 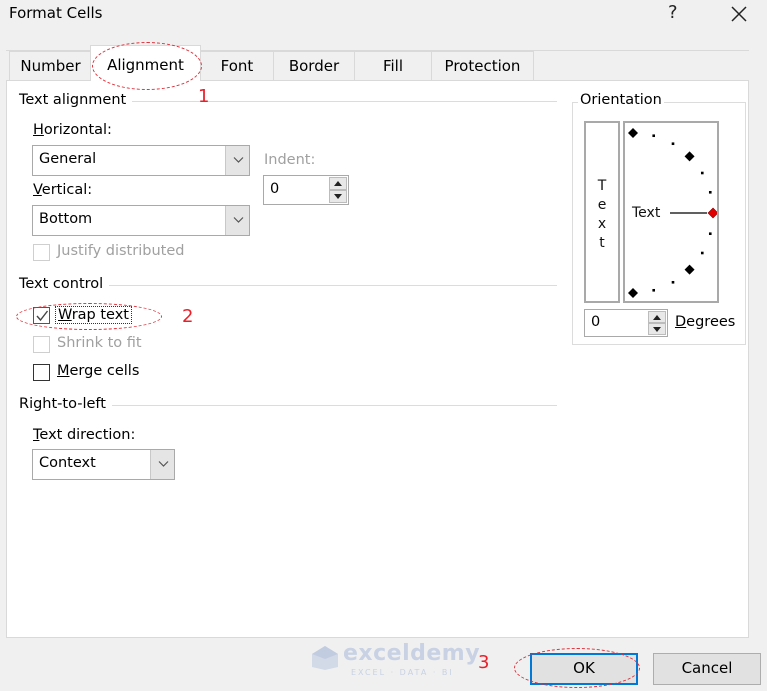 What do you see at coordinates (188, 316) in the screenshot?
I see `annotation-step-2: 2` at bounding box center [188, 316].